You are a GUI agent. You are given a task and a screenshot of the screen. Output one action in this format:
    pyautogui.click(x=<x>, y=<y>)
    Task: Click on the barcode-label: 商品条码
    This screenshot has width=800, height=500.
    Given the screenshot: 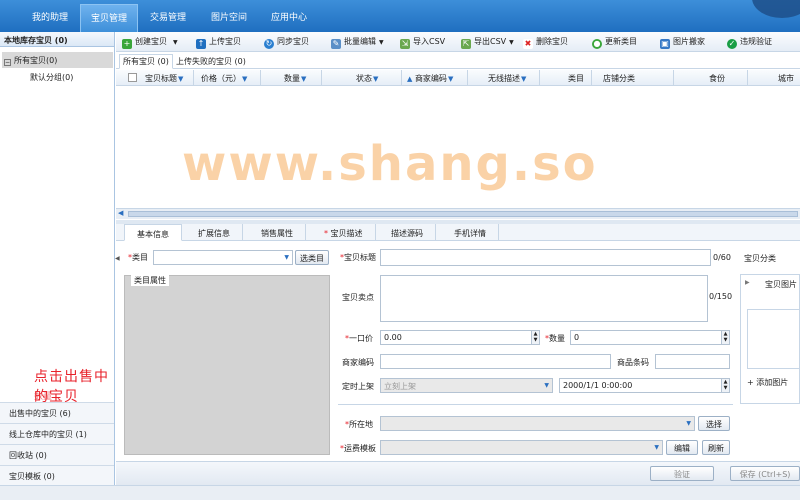 What is the action you would take?
    pyautogui.click(x=633, y=362)
    